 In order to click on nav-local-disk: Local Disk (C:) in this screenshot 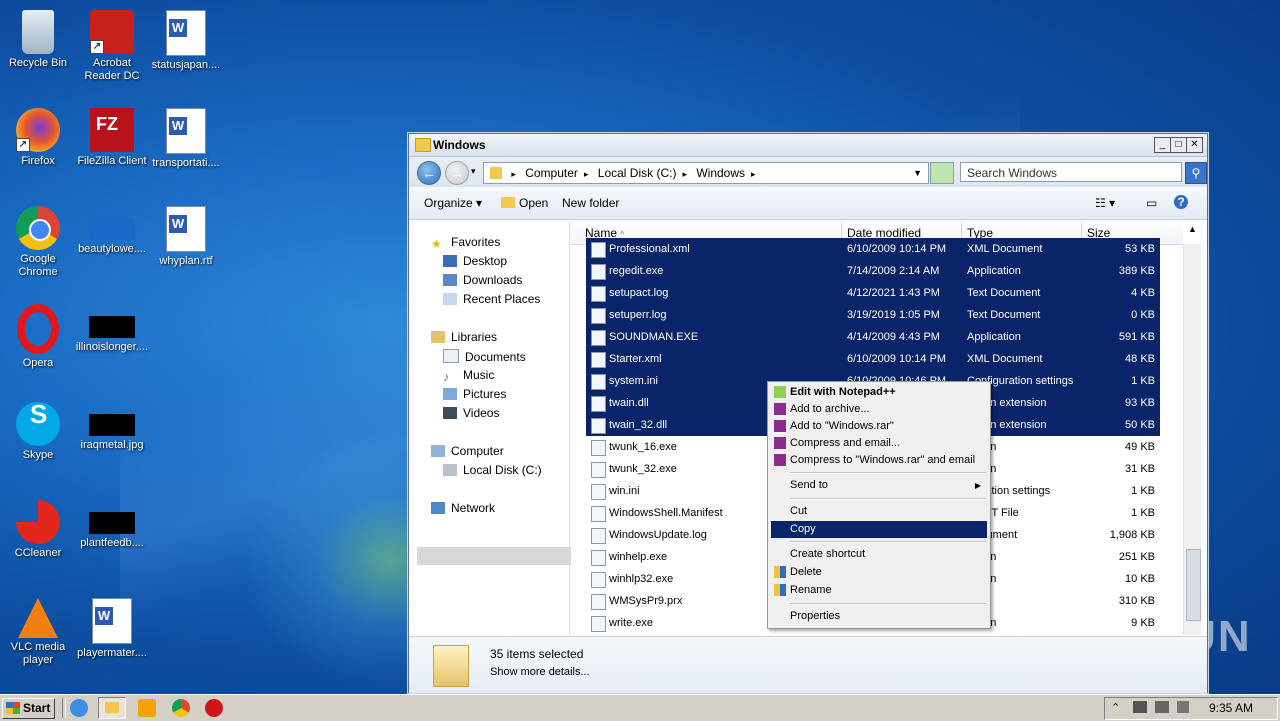, I will do `click(492, 470)`.